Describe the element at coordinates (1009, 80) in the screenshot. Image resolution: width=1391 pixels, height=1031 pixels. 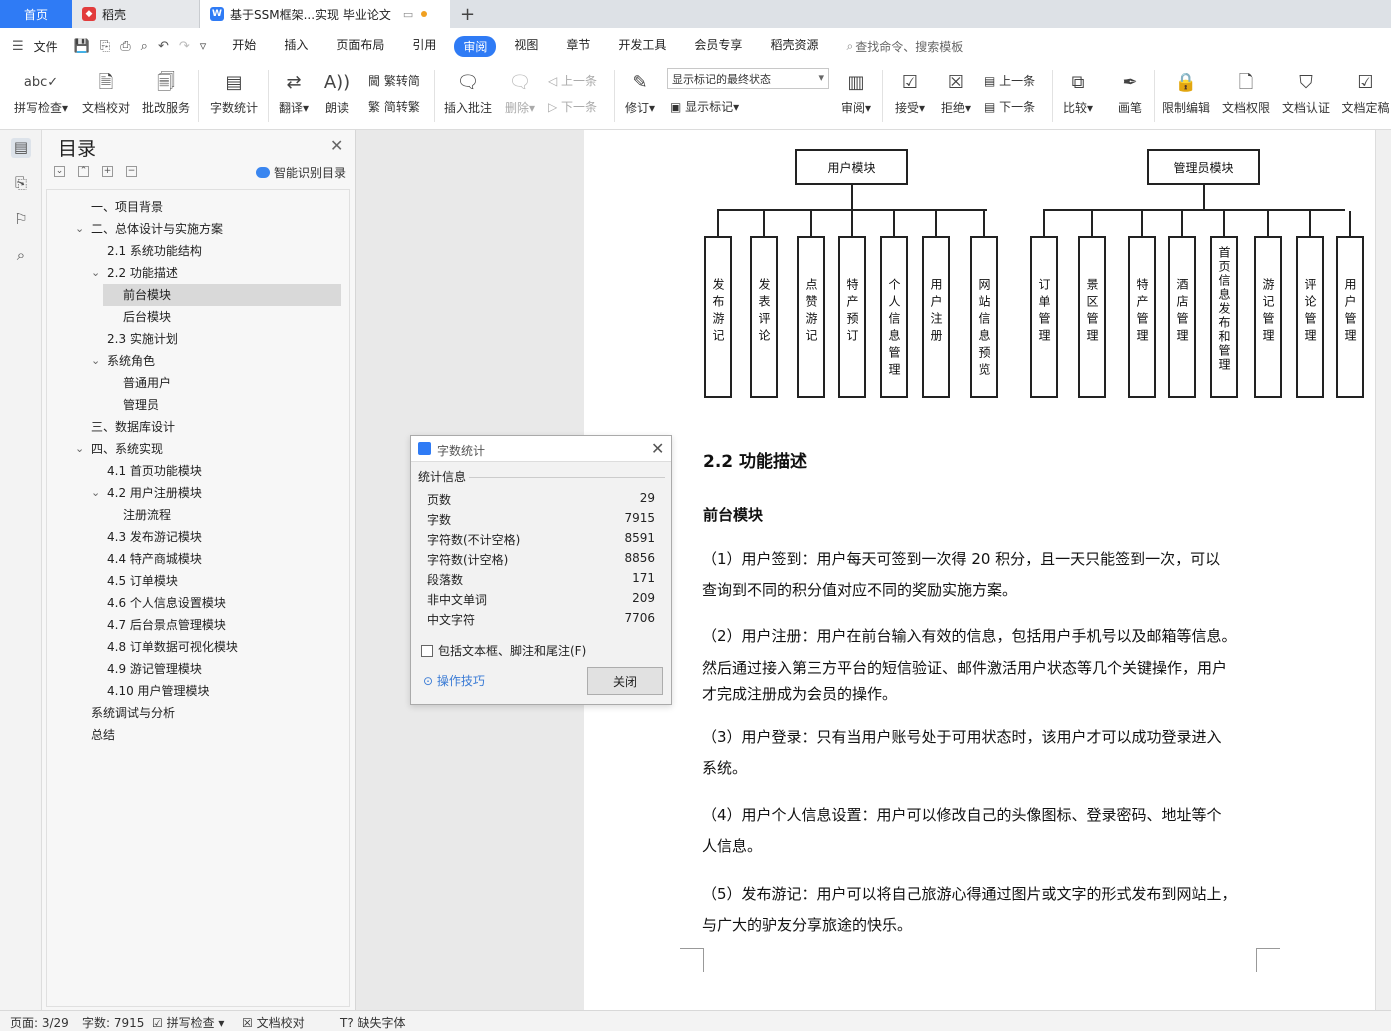
I see `prev-change-button: ▤ 上一条` at that location.